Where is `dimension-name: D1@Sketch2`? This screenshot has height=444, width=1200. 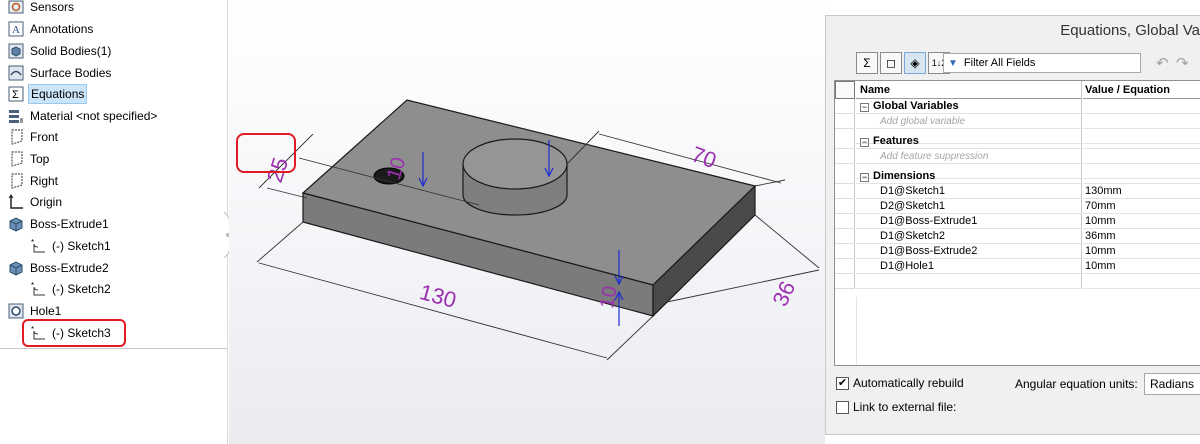
dimension-name: D1@Sketch2 is located at coordinates (969, 236).